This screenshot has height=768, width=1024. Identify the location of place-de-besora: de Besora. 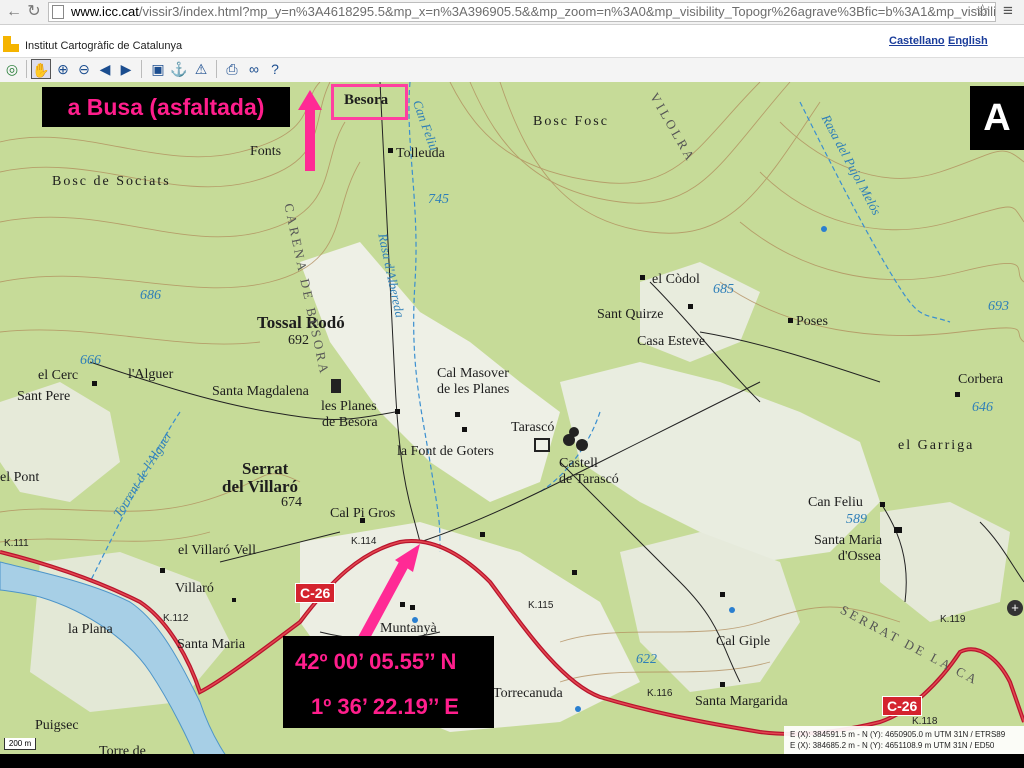
(350, 422).